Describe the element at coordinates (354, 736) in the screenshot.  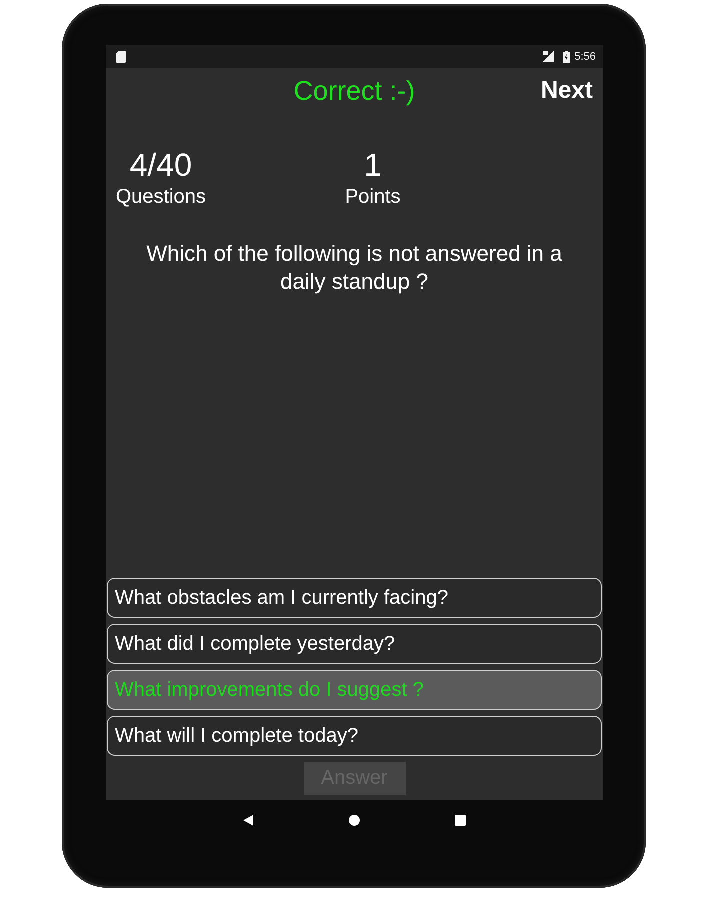
I see `answer-option: What will I complete today?` at that location.